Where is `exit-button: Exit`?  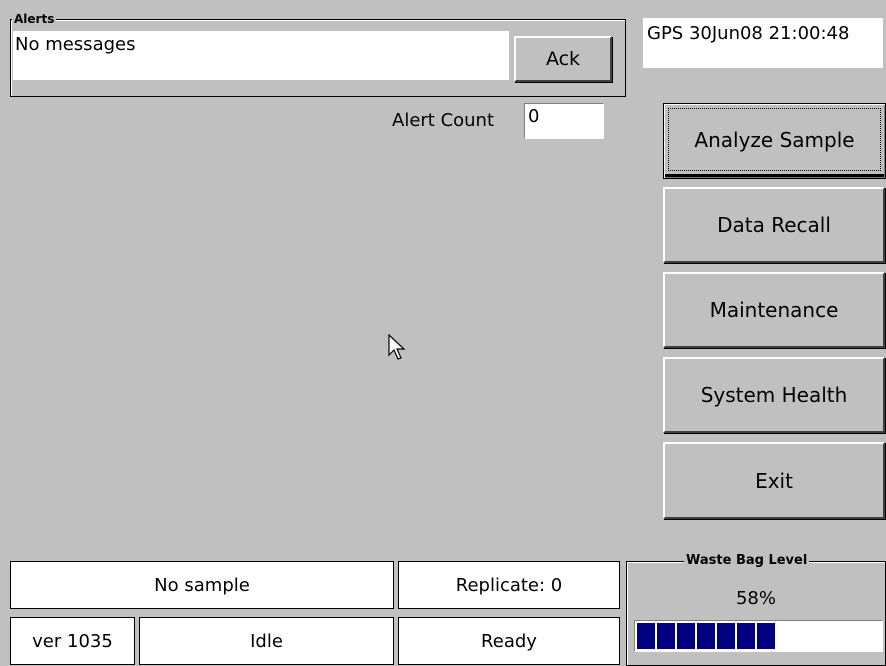
exit-button: Exit is located at coordinates (774, 480).